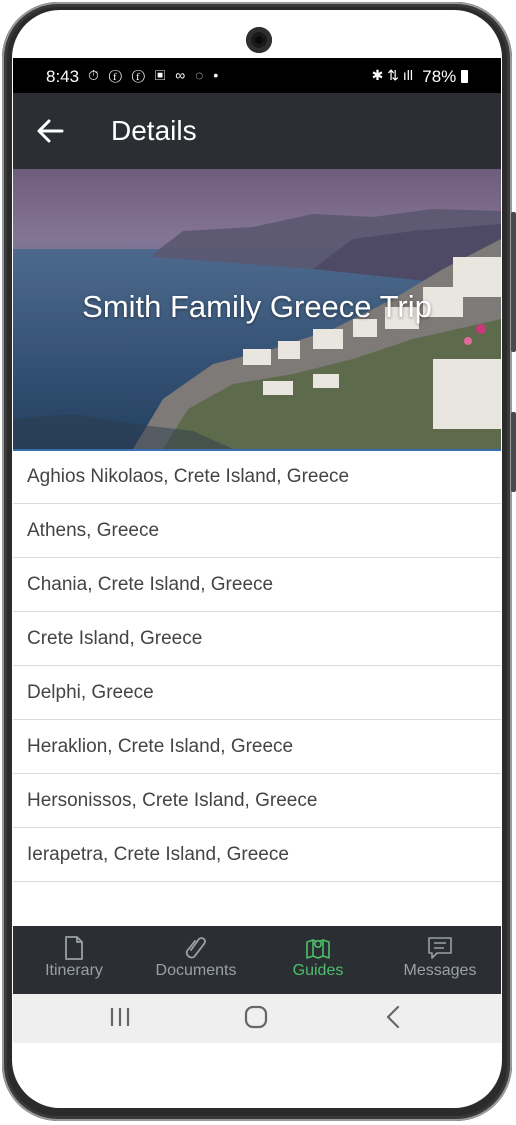  I want to click on back-nav-icon, so click(394, 1019).